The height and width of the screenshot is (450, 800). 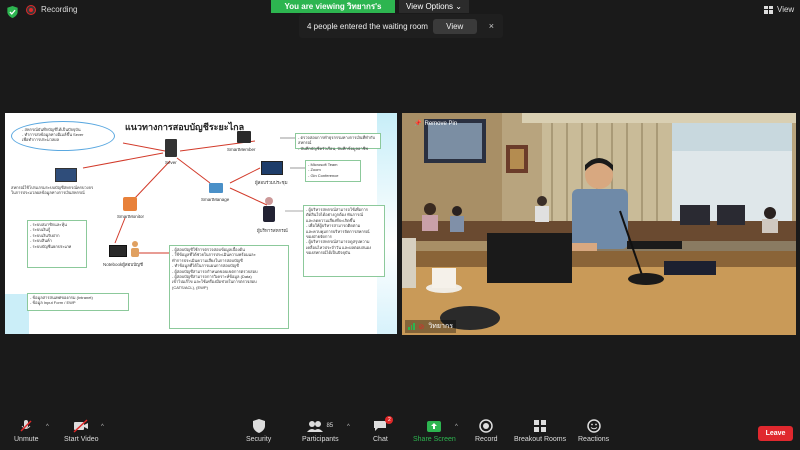 What do you see at coordinates (380, 439) in the screenshot?
I see `chat-label: Chat` at bounding box center [380, 439].